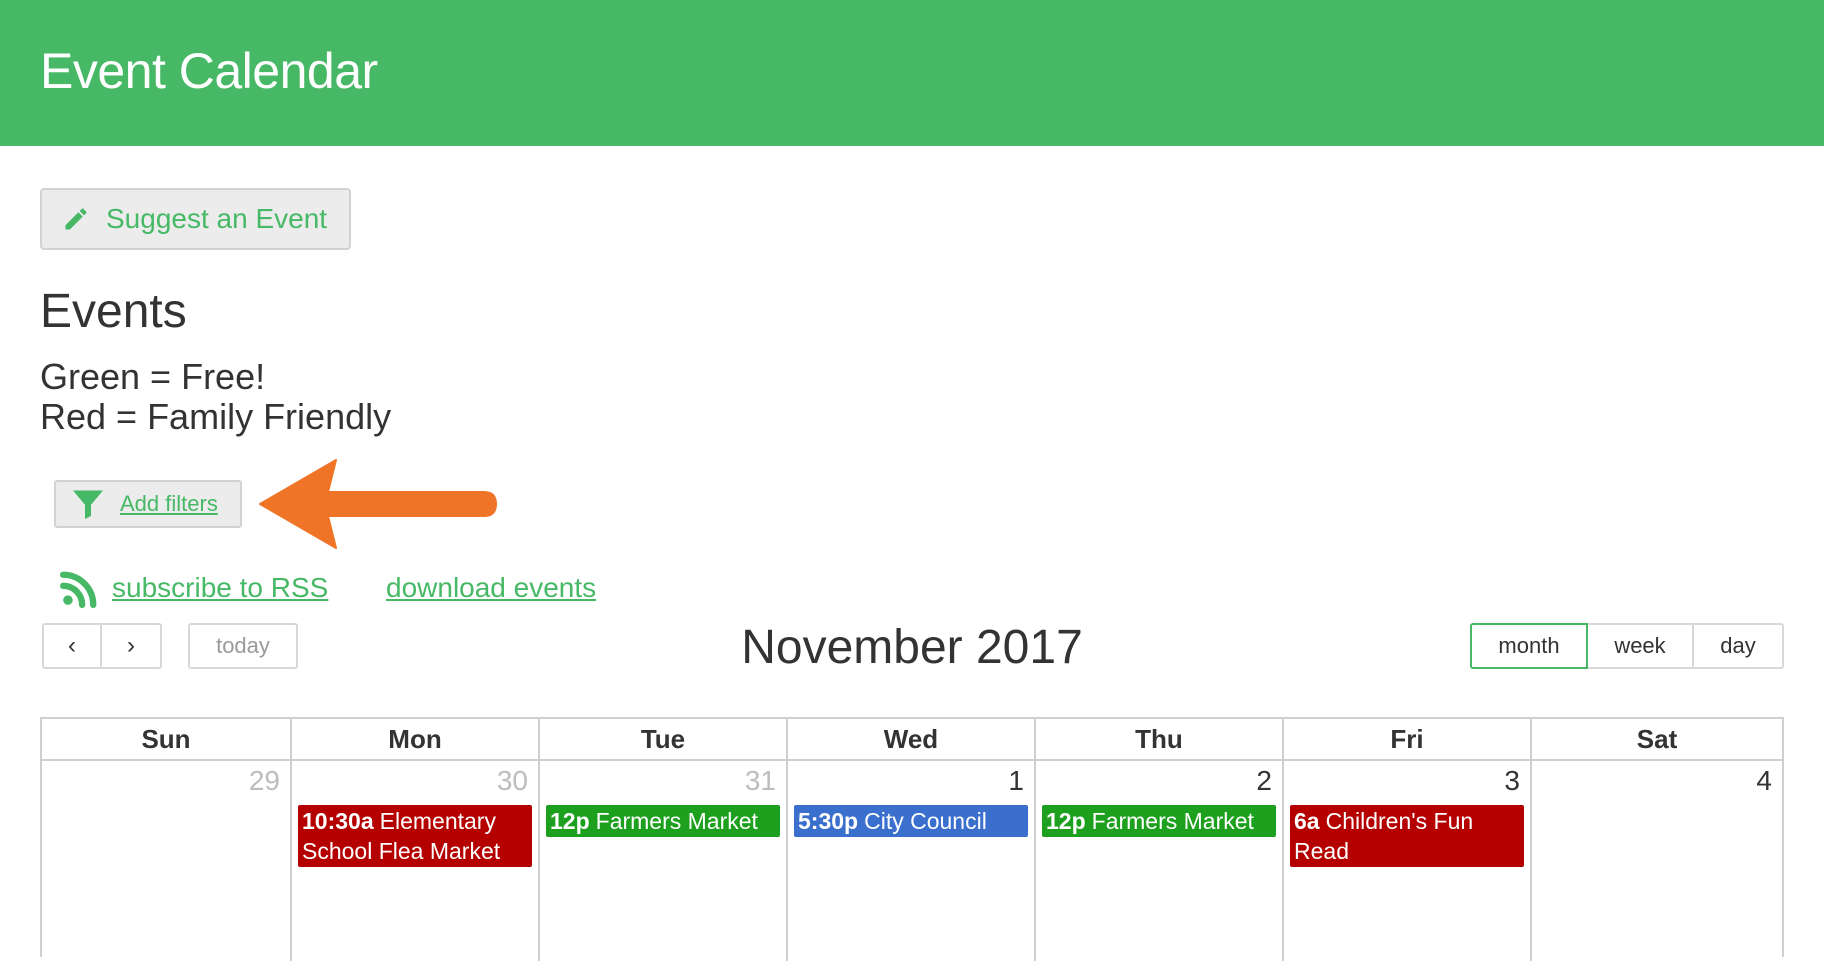 This screenshot has height=961, width=1824. I want to click on add-filters-label: Add filters, so click(169, 503).